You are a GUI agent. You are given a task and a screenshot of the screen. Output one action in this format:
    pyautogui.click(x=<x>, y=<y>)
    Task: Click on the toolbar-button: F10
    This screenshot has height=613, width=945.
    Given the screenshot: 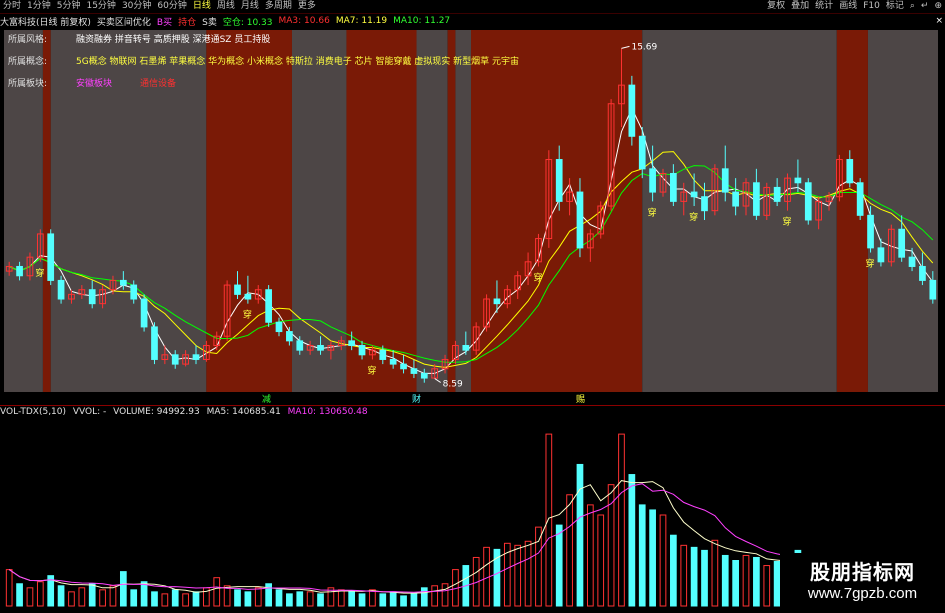 What is the action you would take?
    pyautogui.click(x=871, y=6)
    